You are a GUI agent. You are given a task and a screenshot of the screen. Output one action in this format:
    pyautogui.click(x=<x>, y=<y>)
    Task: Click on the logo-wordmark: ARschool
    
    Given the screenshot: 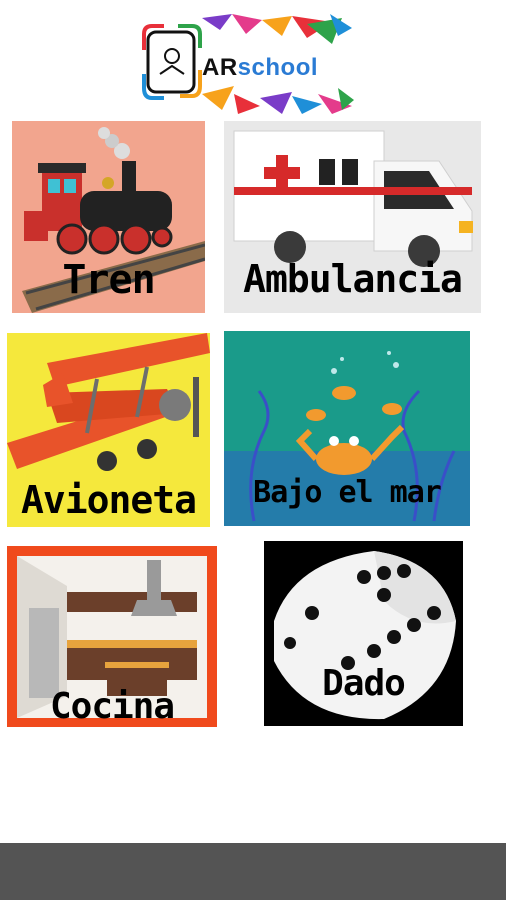 What is the action you would take?
    pyautogui.click(x=260, y=68)
    